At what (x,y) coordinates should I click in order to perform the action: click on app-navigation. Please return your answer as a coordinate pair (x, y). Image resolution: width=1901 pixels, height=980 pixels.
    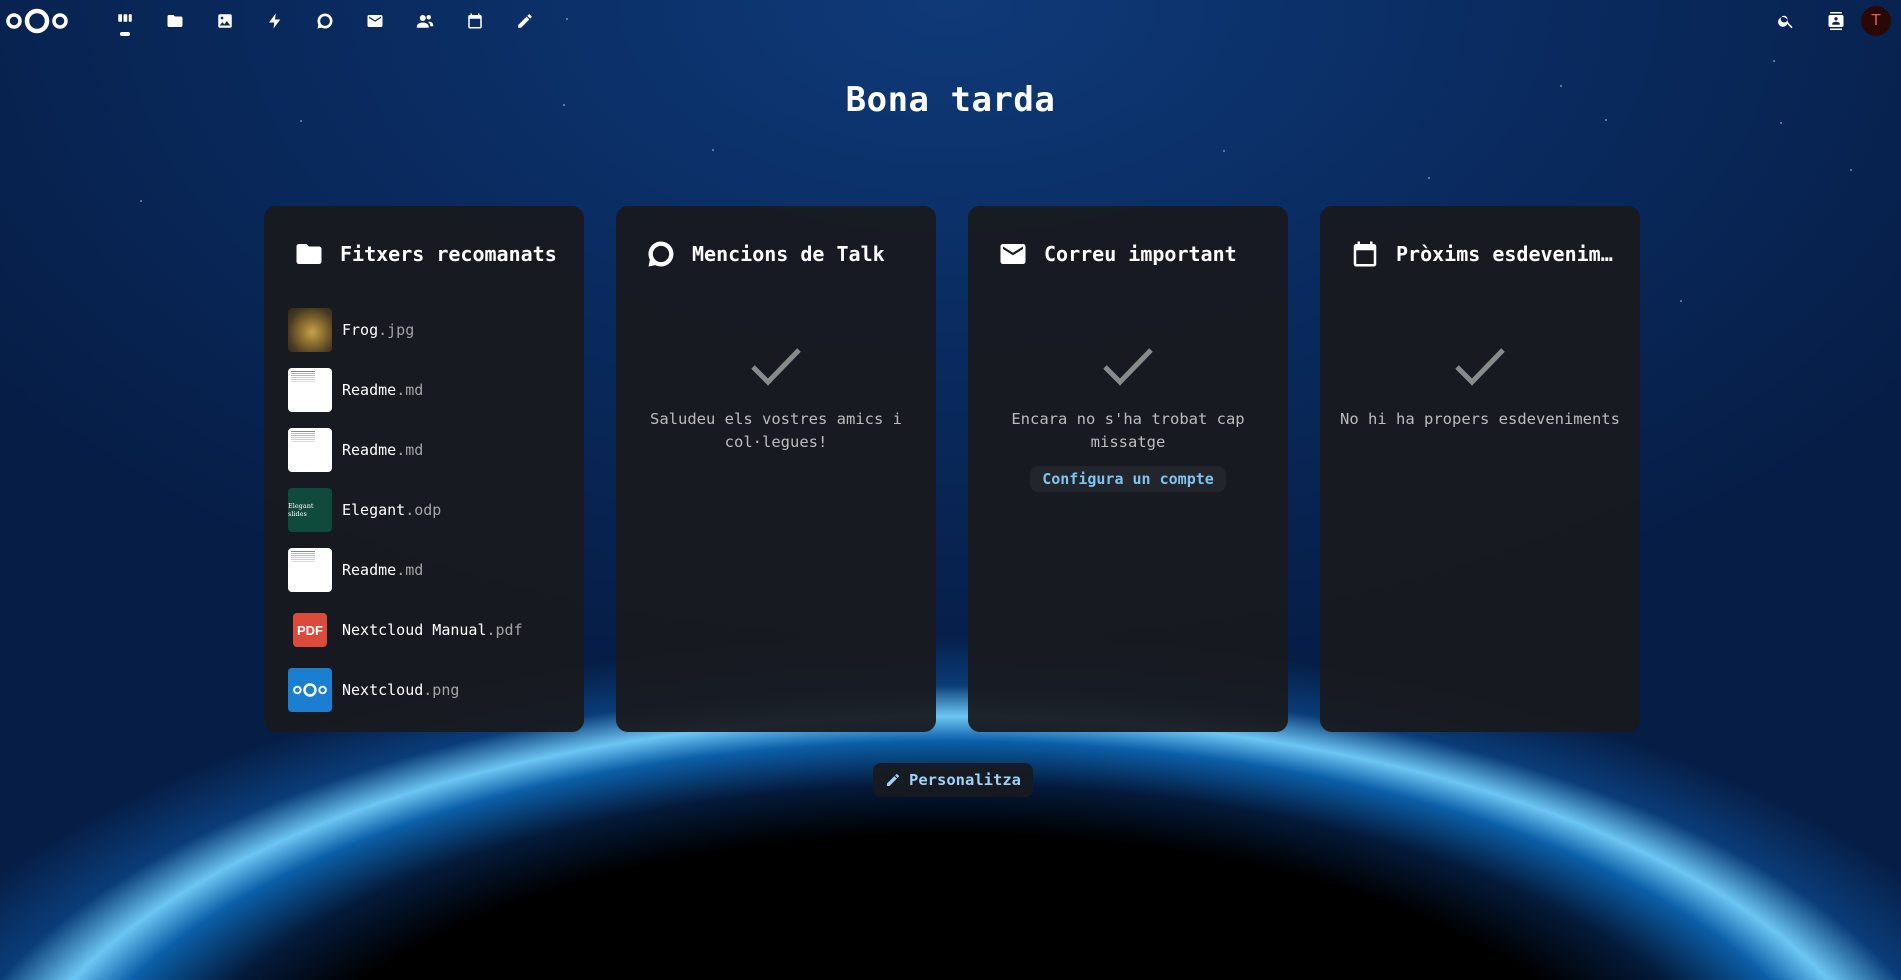
    Looking at the image, I should click on (325, 21).